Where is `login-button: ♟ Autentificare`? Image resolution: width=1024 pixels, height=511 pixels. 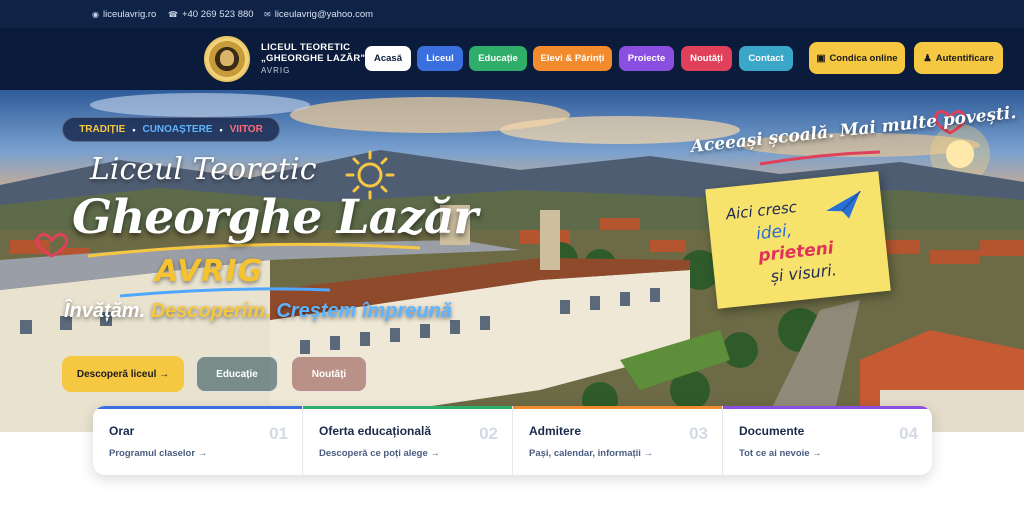
login-button: ♟ Autentificare is located at coordinates (958, 58).